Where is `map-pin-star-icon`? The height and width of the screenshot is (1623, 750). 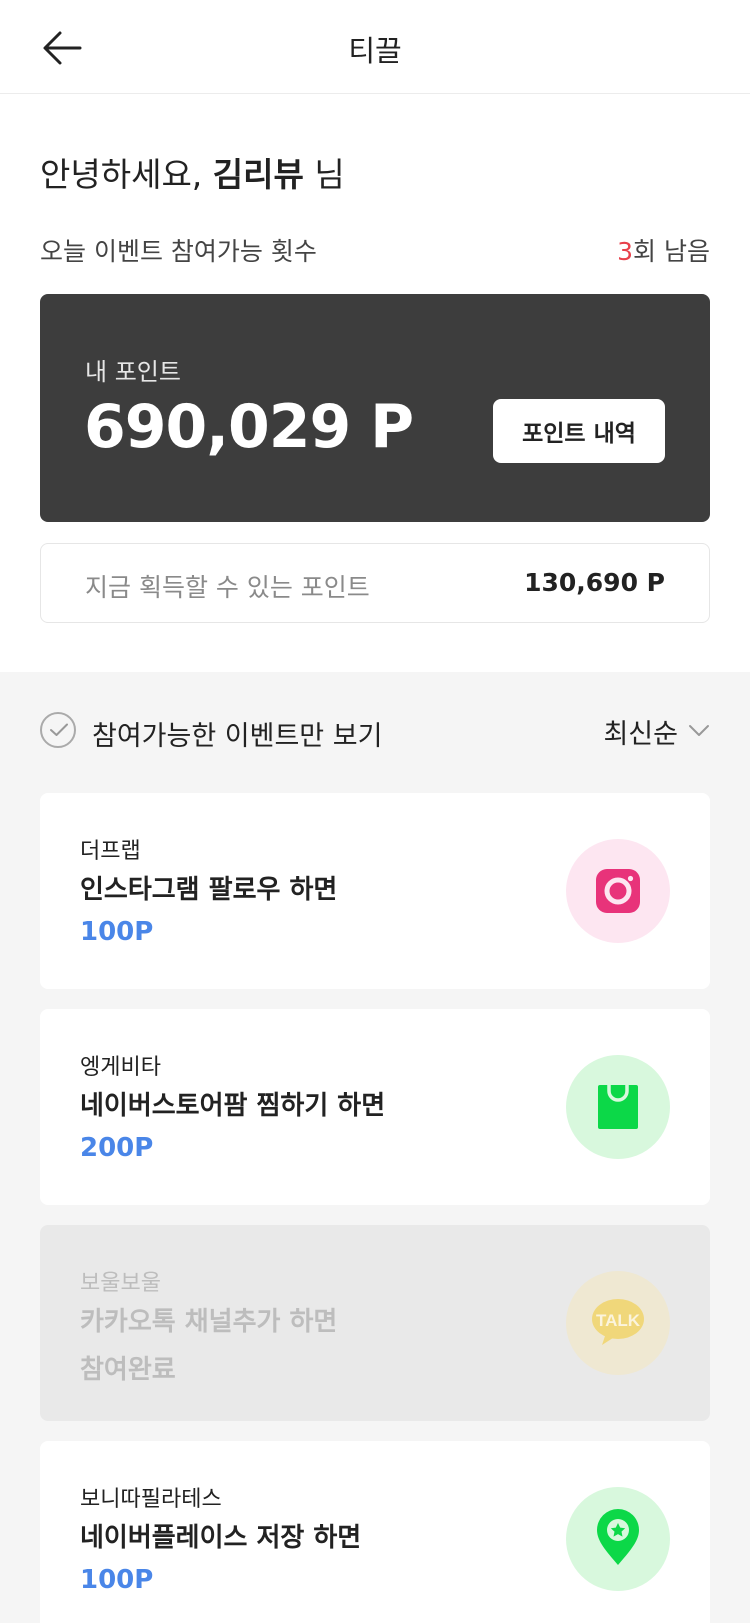 map-pin-star-icon is located at coordinates (618, 1539).